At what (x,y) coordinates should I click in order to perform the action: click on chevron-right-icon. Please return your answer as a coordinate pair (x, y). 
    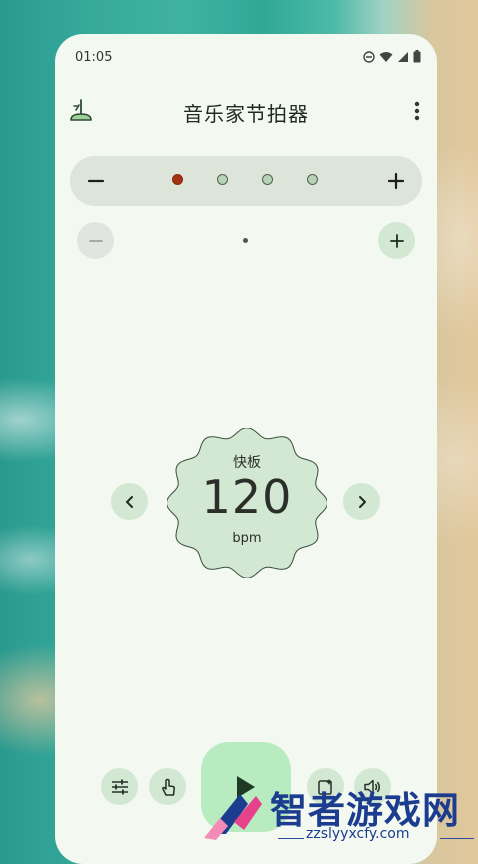
    Looking at the image, I should click on (362, 501).